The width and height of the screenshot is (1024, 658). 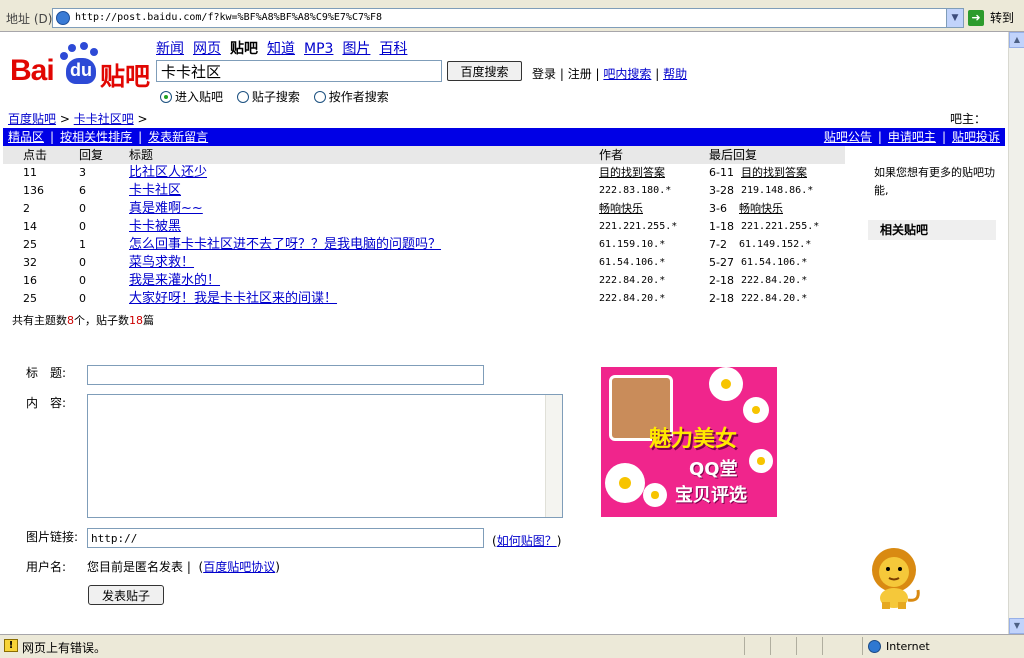 What do you see at coordinates (721, 226) in the screenshot?
I see `cell-last-date: 1-18` at bounding box center [721, 226].